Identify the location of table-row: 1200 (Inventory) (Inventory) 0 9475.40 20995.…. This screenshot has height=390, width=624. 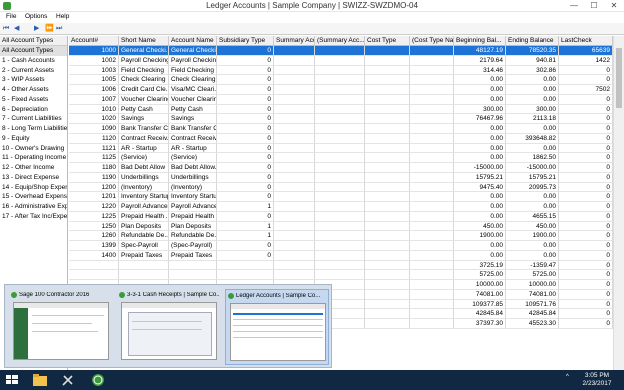
(341, 187).